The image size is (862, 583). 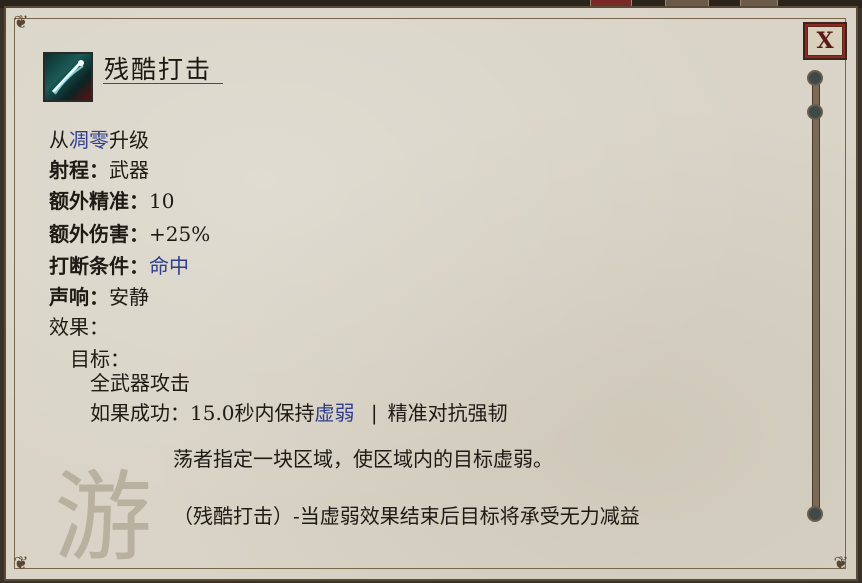 What do you see at coordinates (815, 112) in the screenshot?
I see `scrollbar-thumb` at bounding box center [815, 112].